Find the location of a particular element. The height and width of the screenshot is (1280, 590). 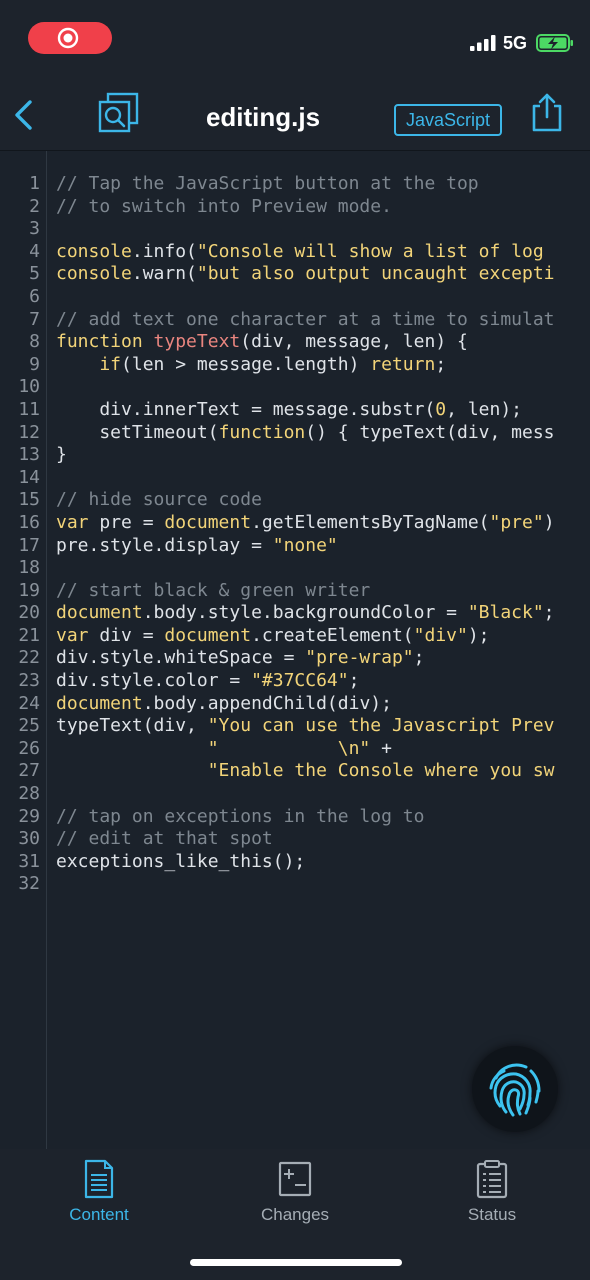

tab-content: Content is located at coordinates (99, 1199).